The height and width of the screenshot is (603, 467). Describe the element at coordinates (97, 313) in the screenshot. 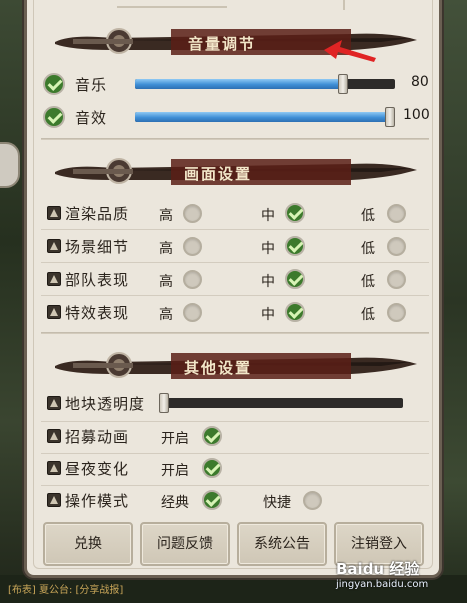

I see `graphics-row-label: 特效表现` at that location.